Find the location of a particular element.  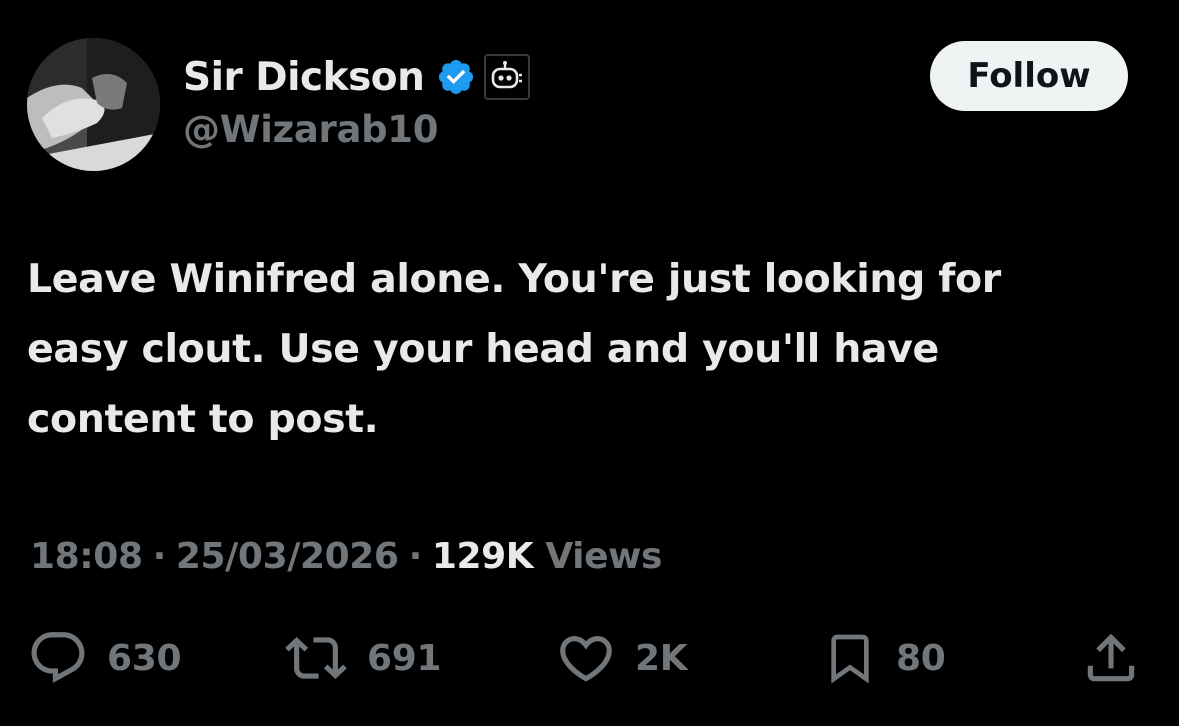

author-handle: @Wizarab10 is located at coordinates (310, 129).